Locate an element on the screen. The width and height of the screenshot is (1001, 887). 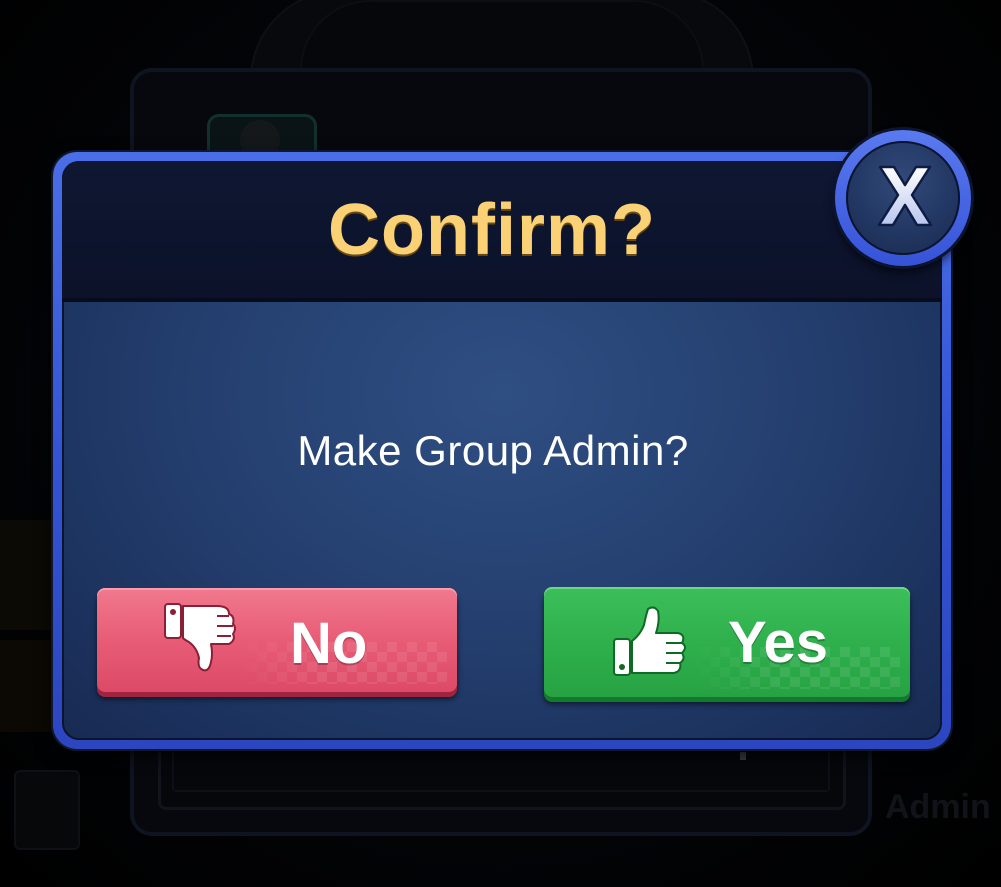
thumbs-down-icon is located at coordinates (200, 637).